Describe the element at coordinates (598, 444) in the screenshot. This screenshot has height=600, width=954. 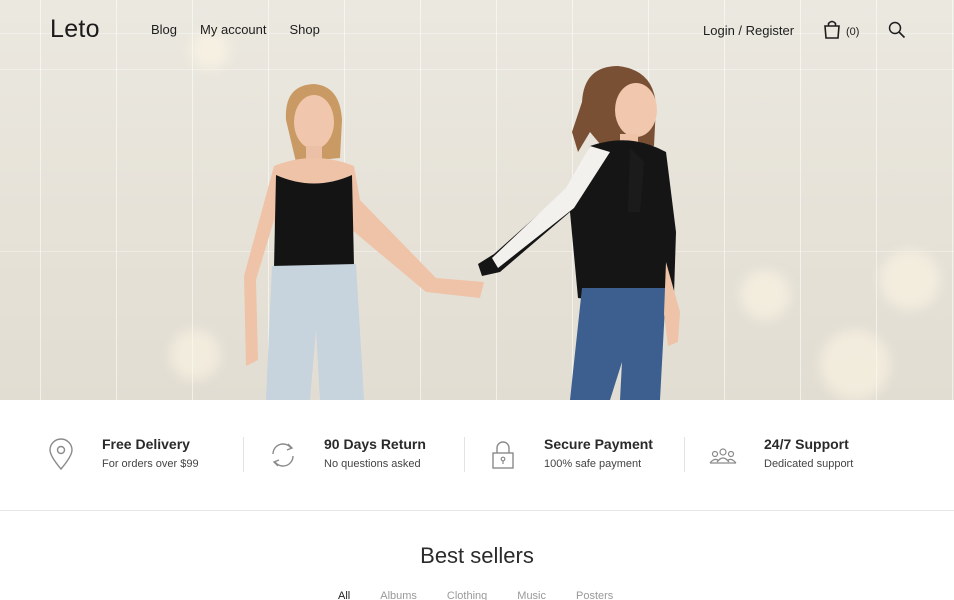
I see `feature-title: Secure Payment` at that location.